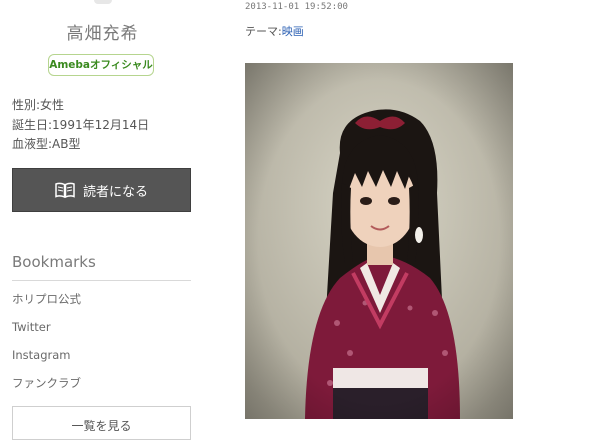 The height and width of the screenshot is (445, 600). I want to click on bookmarks-list: ホリプロ公式 Twitter Instagram ファンクラブ, so click(46, 346).